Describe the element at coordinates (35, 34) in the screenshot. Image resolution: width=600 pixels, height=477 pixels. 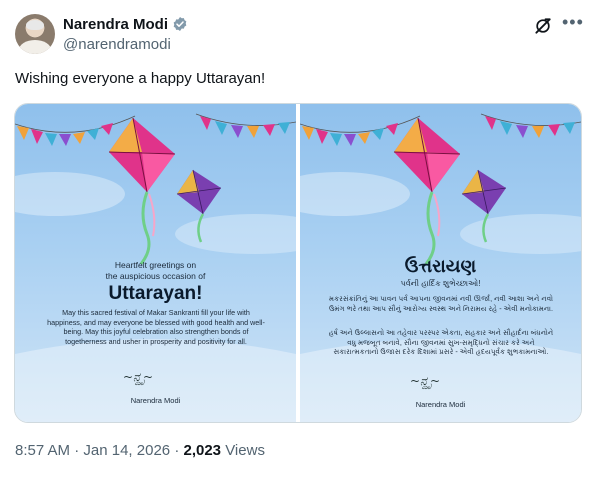
I see `avatar` at that location.